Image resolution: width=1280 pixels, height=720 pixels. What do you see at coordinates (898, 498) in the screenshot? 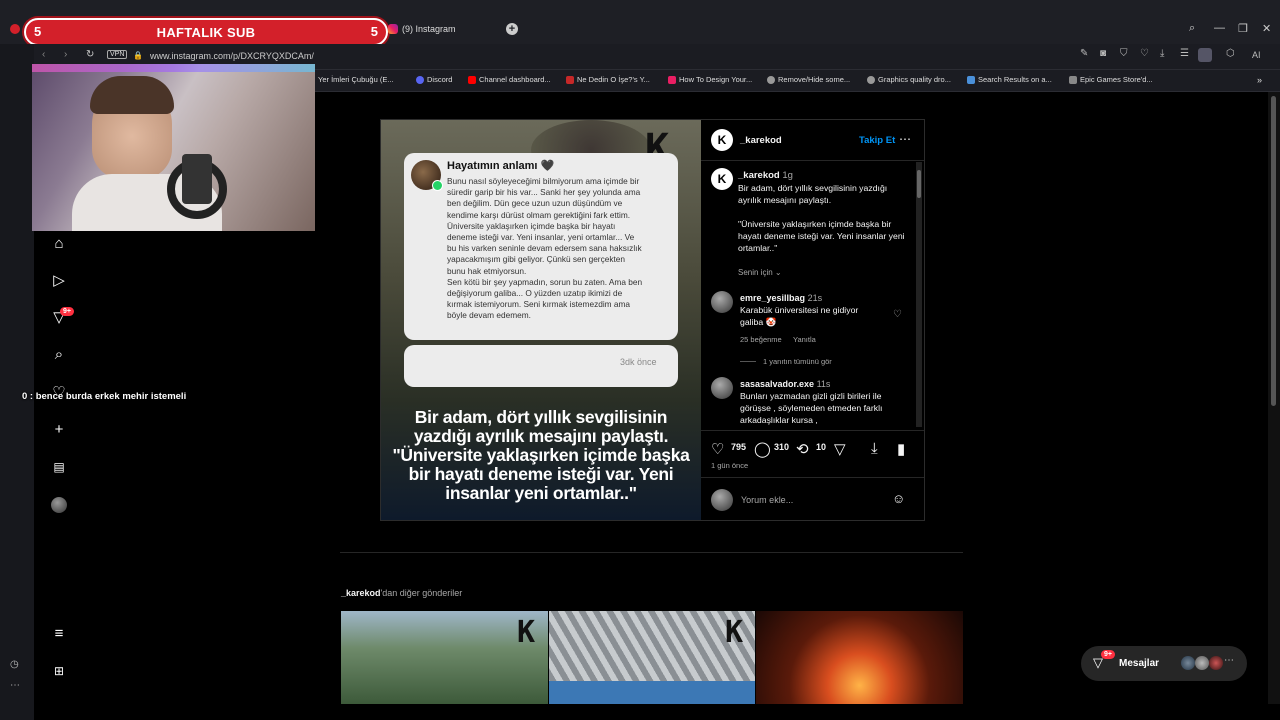
I see `emoji-icon: ☺` at bounding box center [898, 498].